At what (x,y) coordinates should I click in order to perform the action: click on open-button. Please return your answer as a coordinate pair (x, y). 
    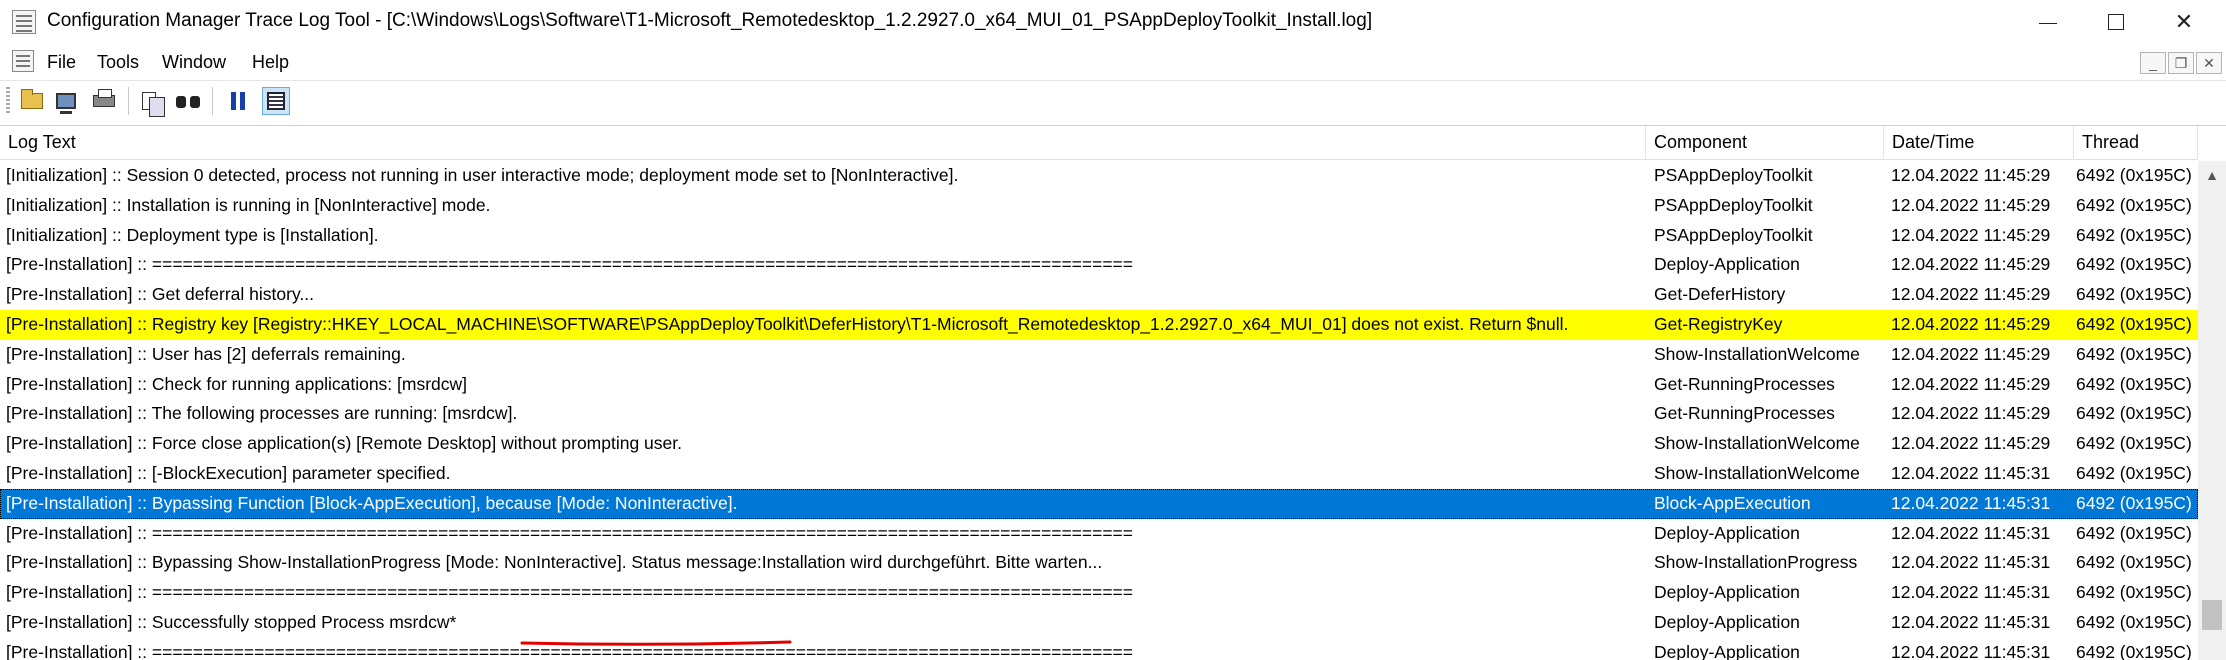
    Looking at the image, I should click on (32, 101).